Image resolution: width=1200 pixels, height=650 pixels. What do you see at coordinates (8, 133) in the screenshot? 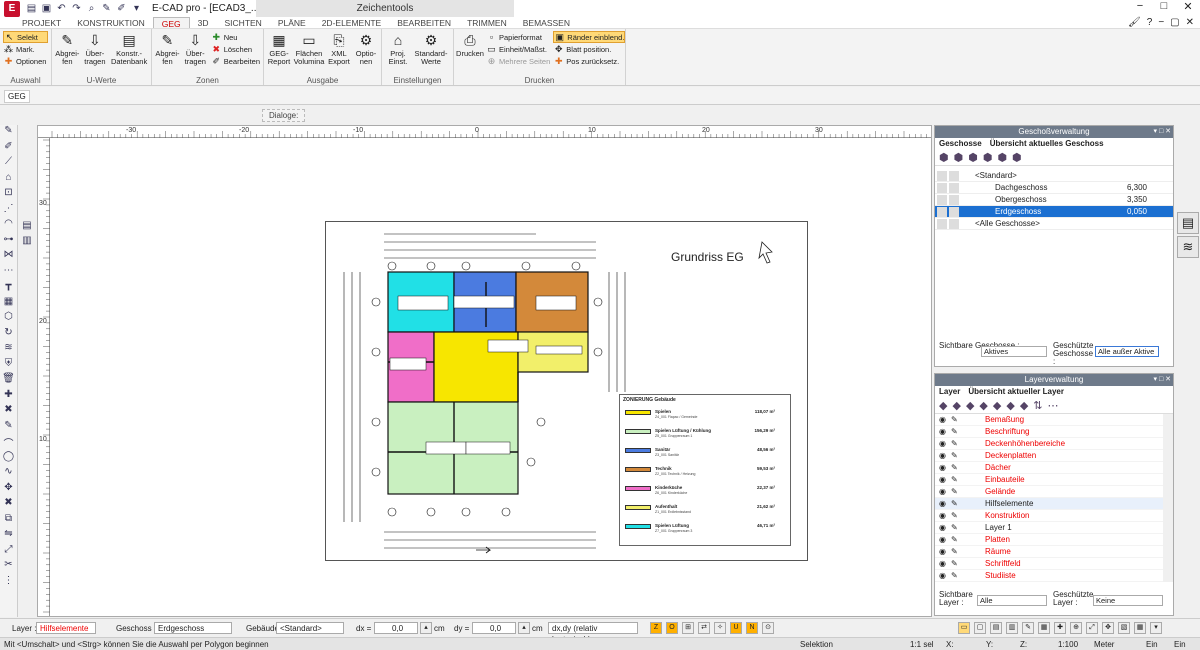
I see `wall-tool-icon: ✎` at bounding box center [8, 133].